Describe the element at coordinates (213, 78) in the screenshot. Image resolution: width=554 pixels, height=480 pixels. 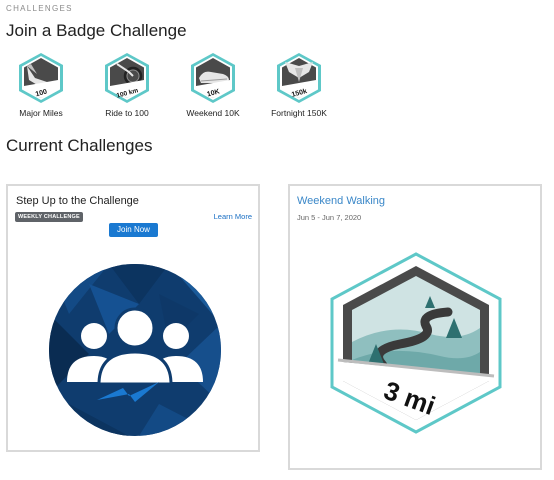
I see `running-shoe-icon: 10K` at that location.